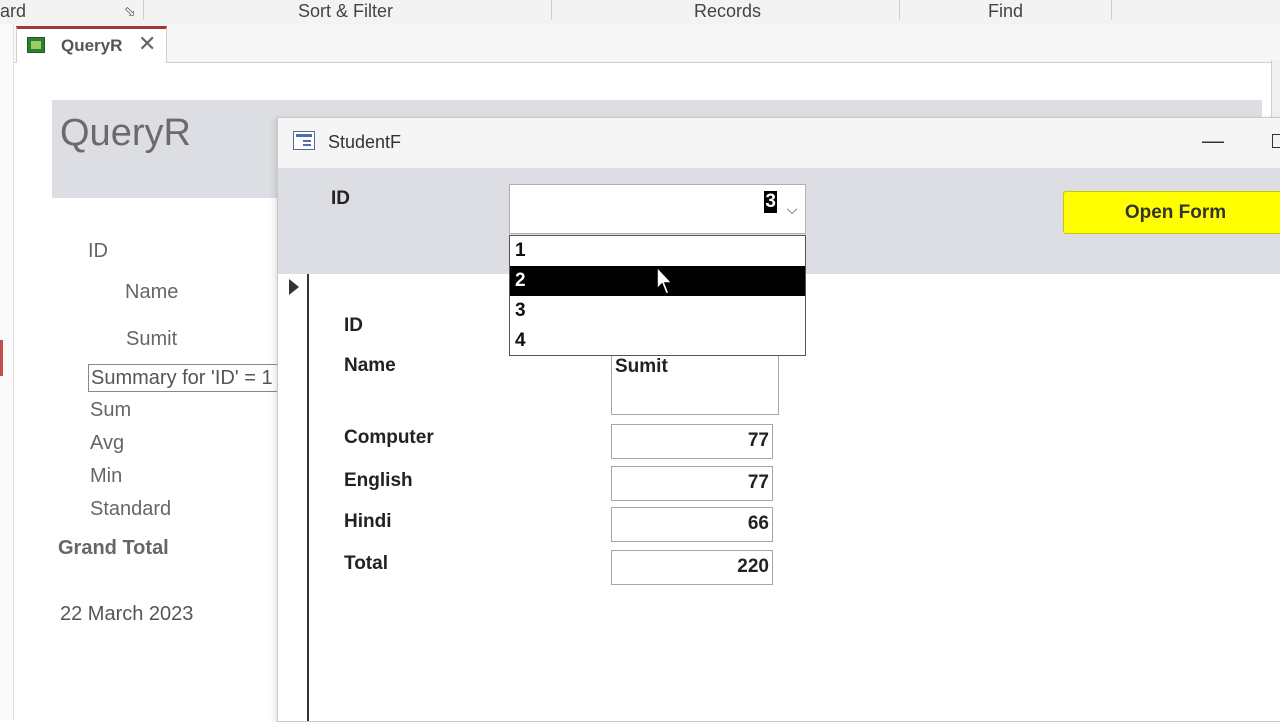 The image size is (1280, 722). I want to click on field-id-label: ID, so click(353, 325).